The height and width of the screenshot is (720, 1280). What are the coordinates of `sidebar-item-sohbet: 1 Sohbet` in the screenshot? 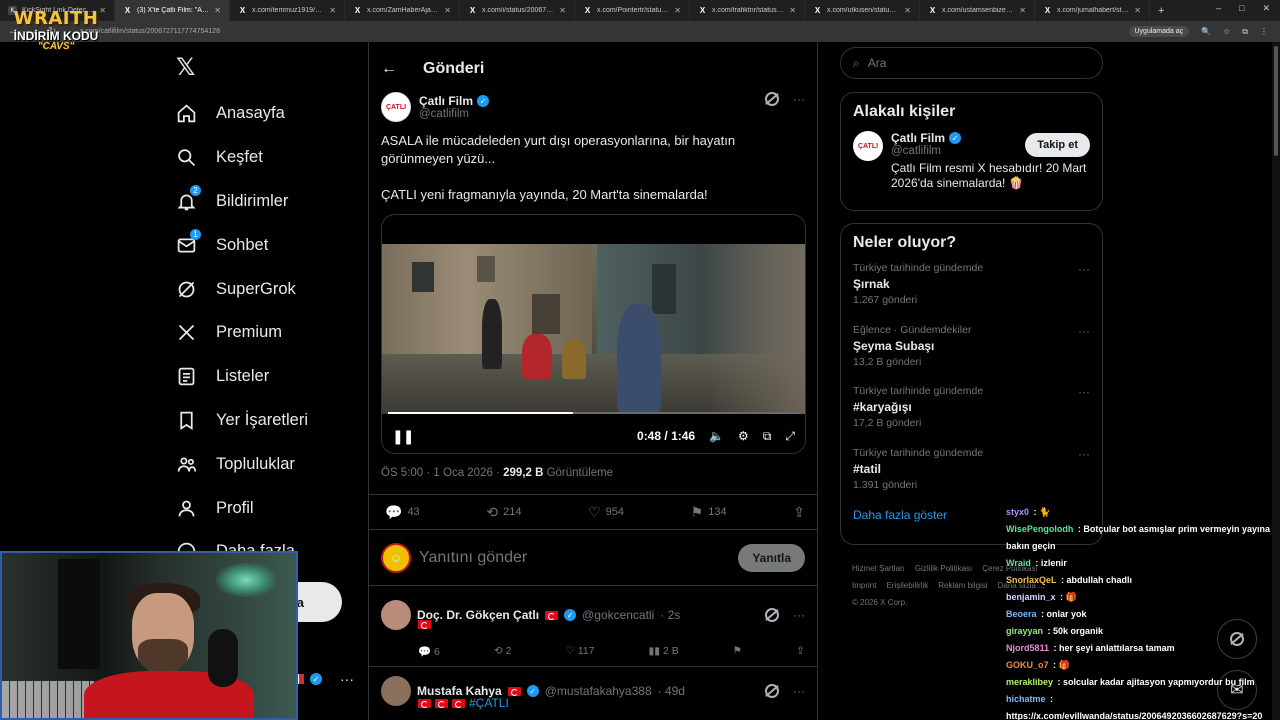 It's located at (241, 245).